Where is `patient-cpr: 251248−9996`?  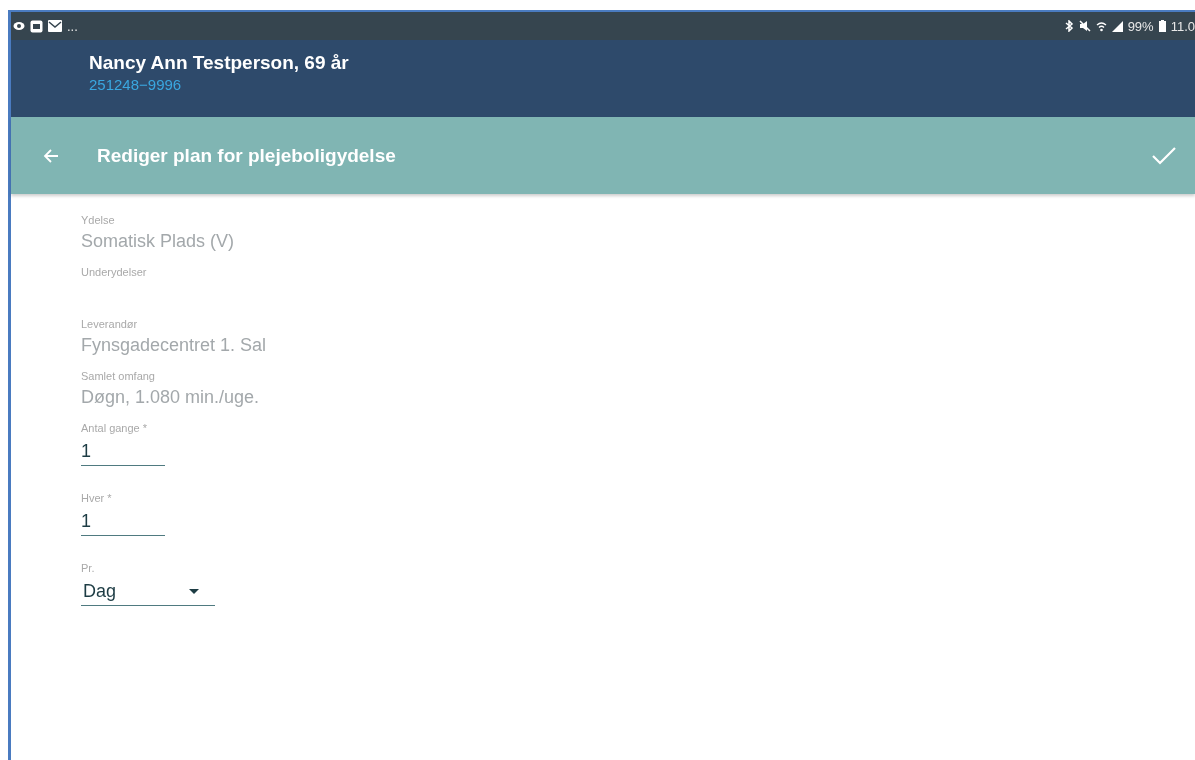
patient-cpr: 251248−9996 is located at coordinates (136, 84).